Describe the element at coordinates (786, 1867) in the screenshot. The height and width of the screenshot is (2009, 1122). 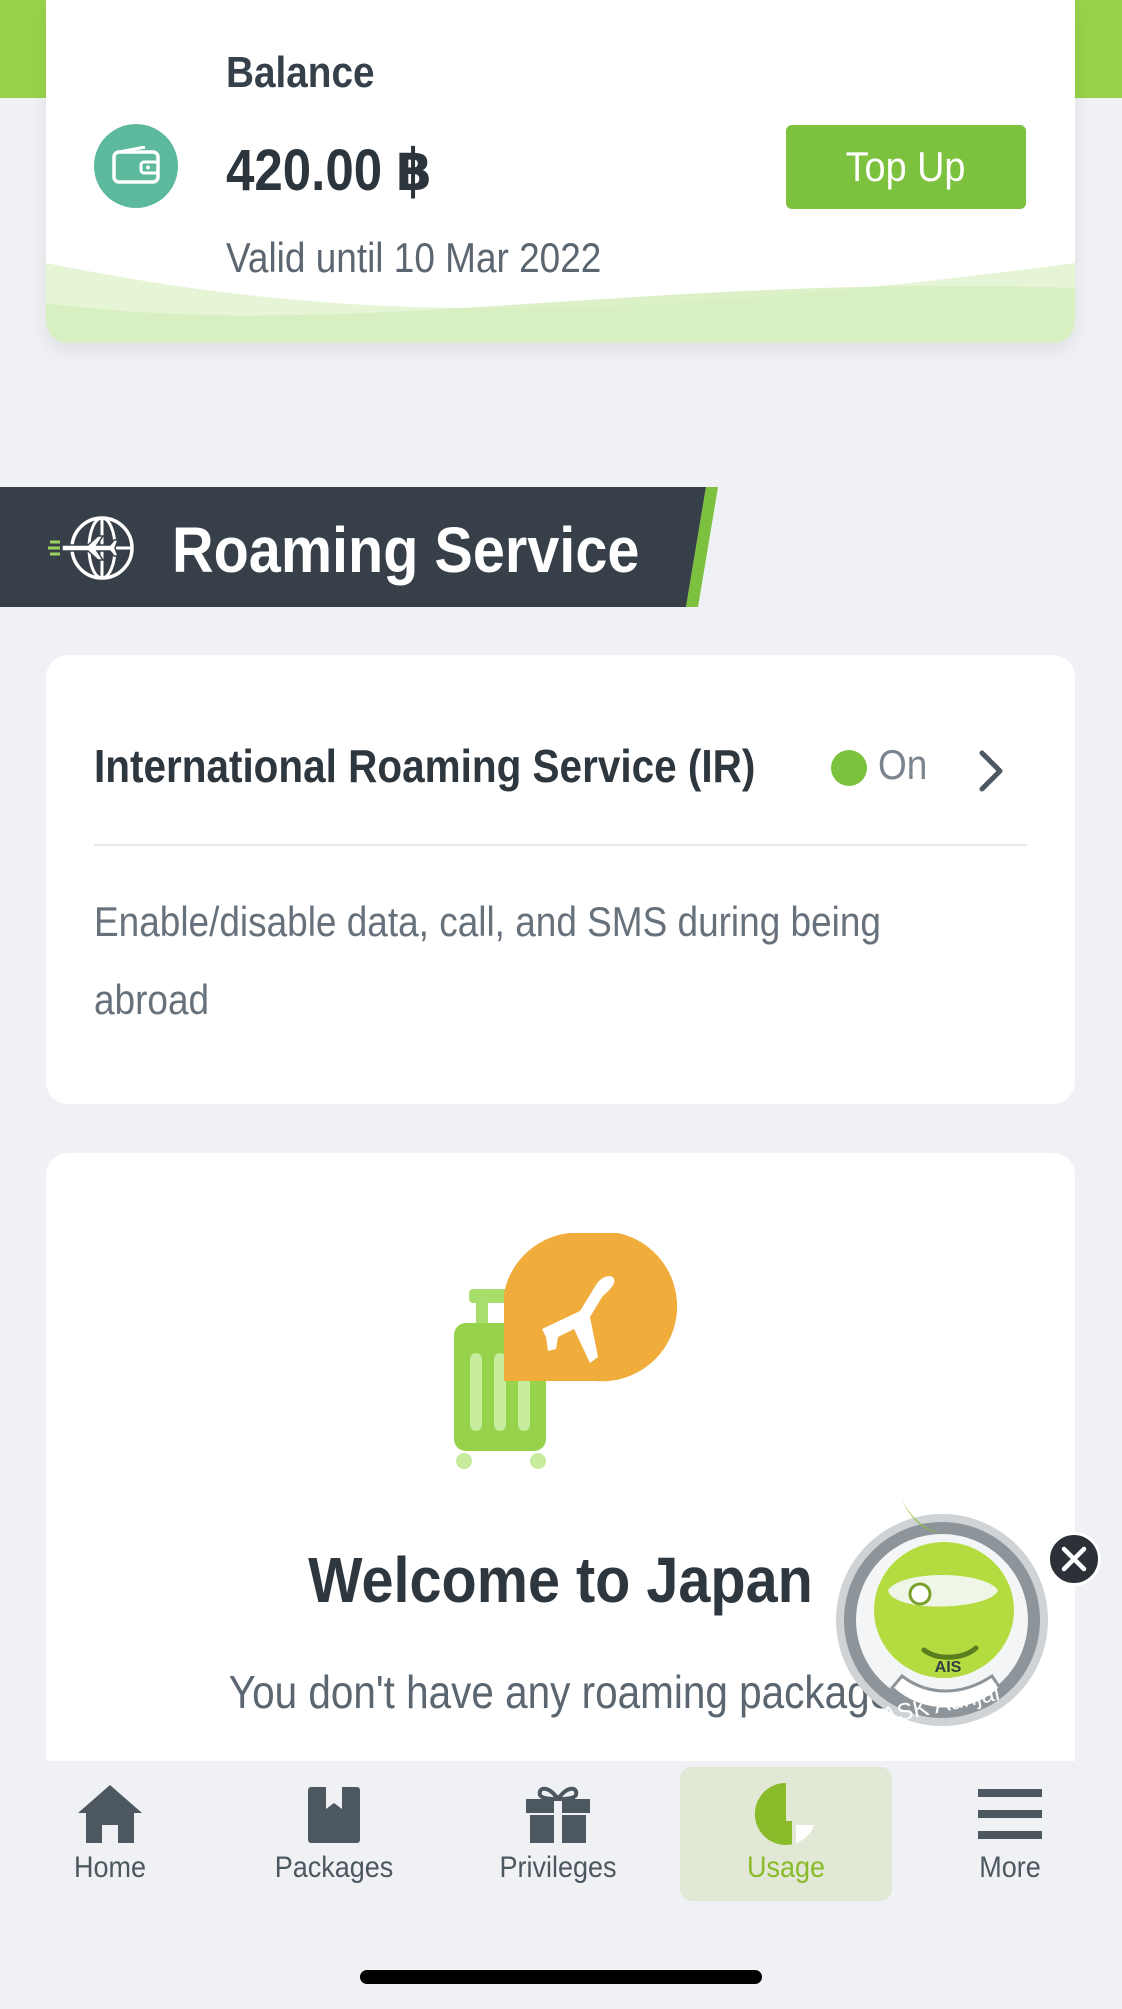
I see `tab-label: Usage` at that location.